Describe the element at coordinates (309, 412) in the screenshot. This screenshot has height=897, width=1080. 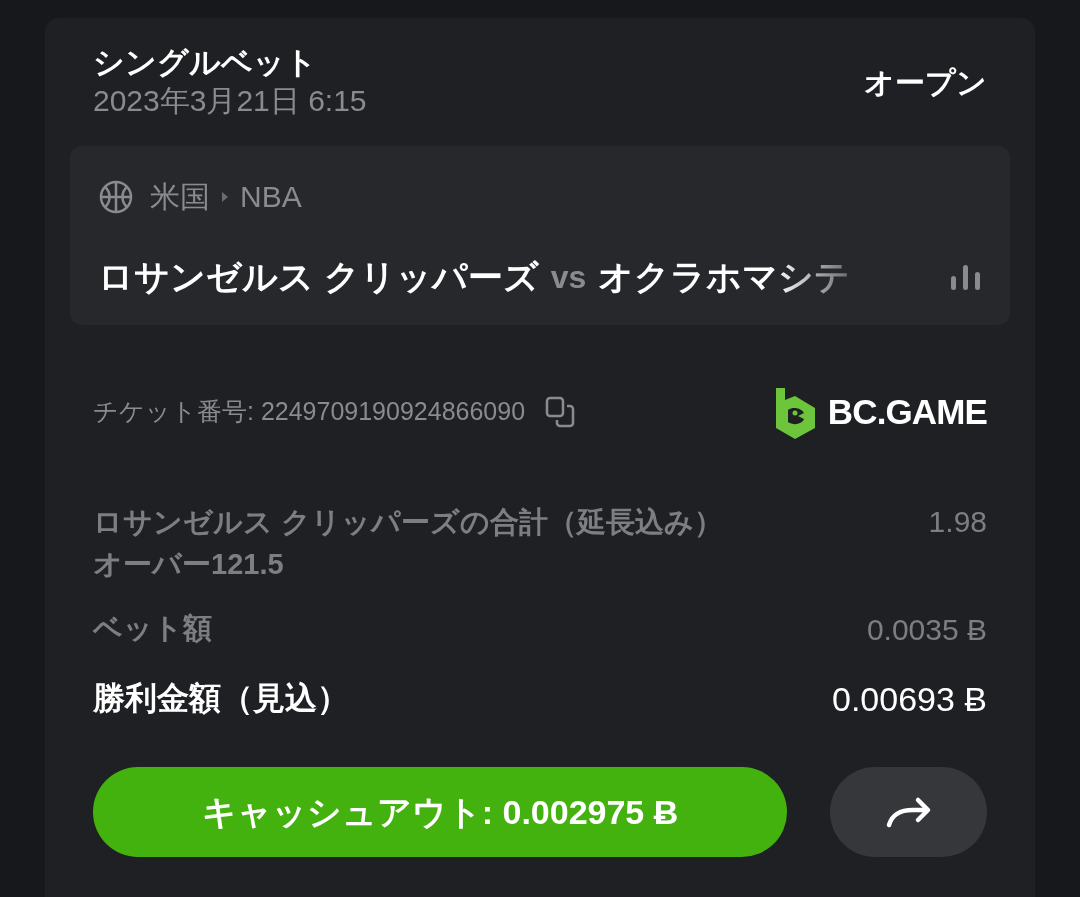
I see `ticket-number: チケット番号: 2249709190924866090` at that location.